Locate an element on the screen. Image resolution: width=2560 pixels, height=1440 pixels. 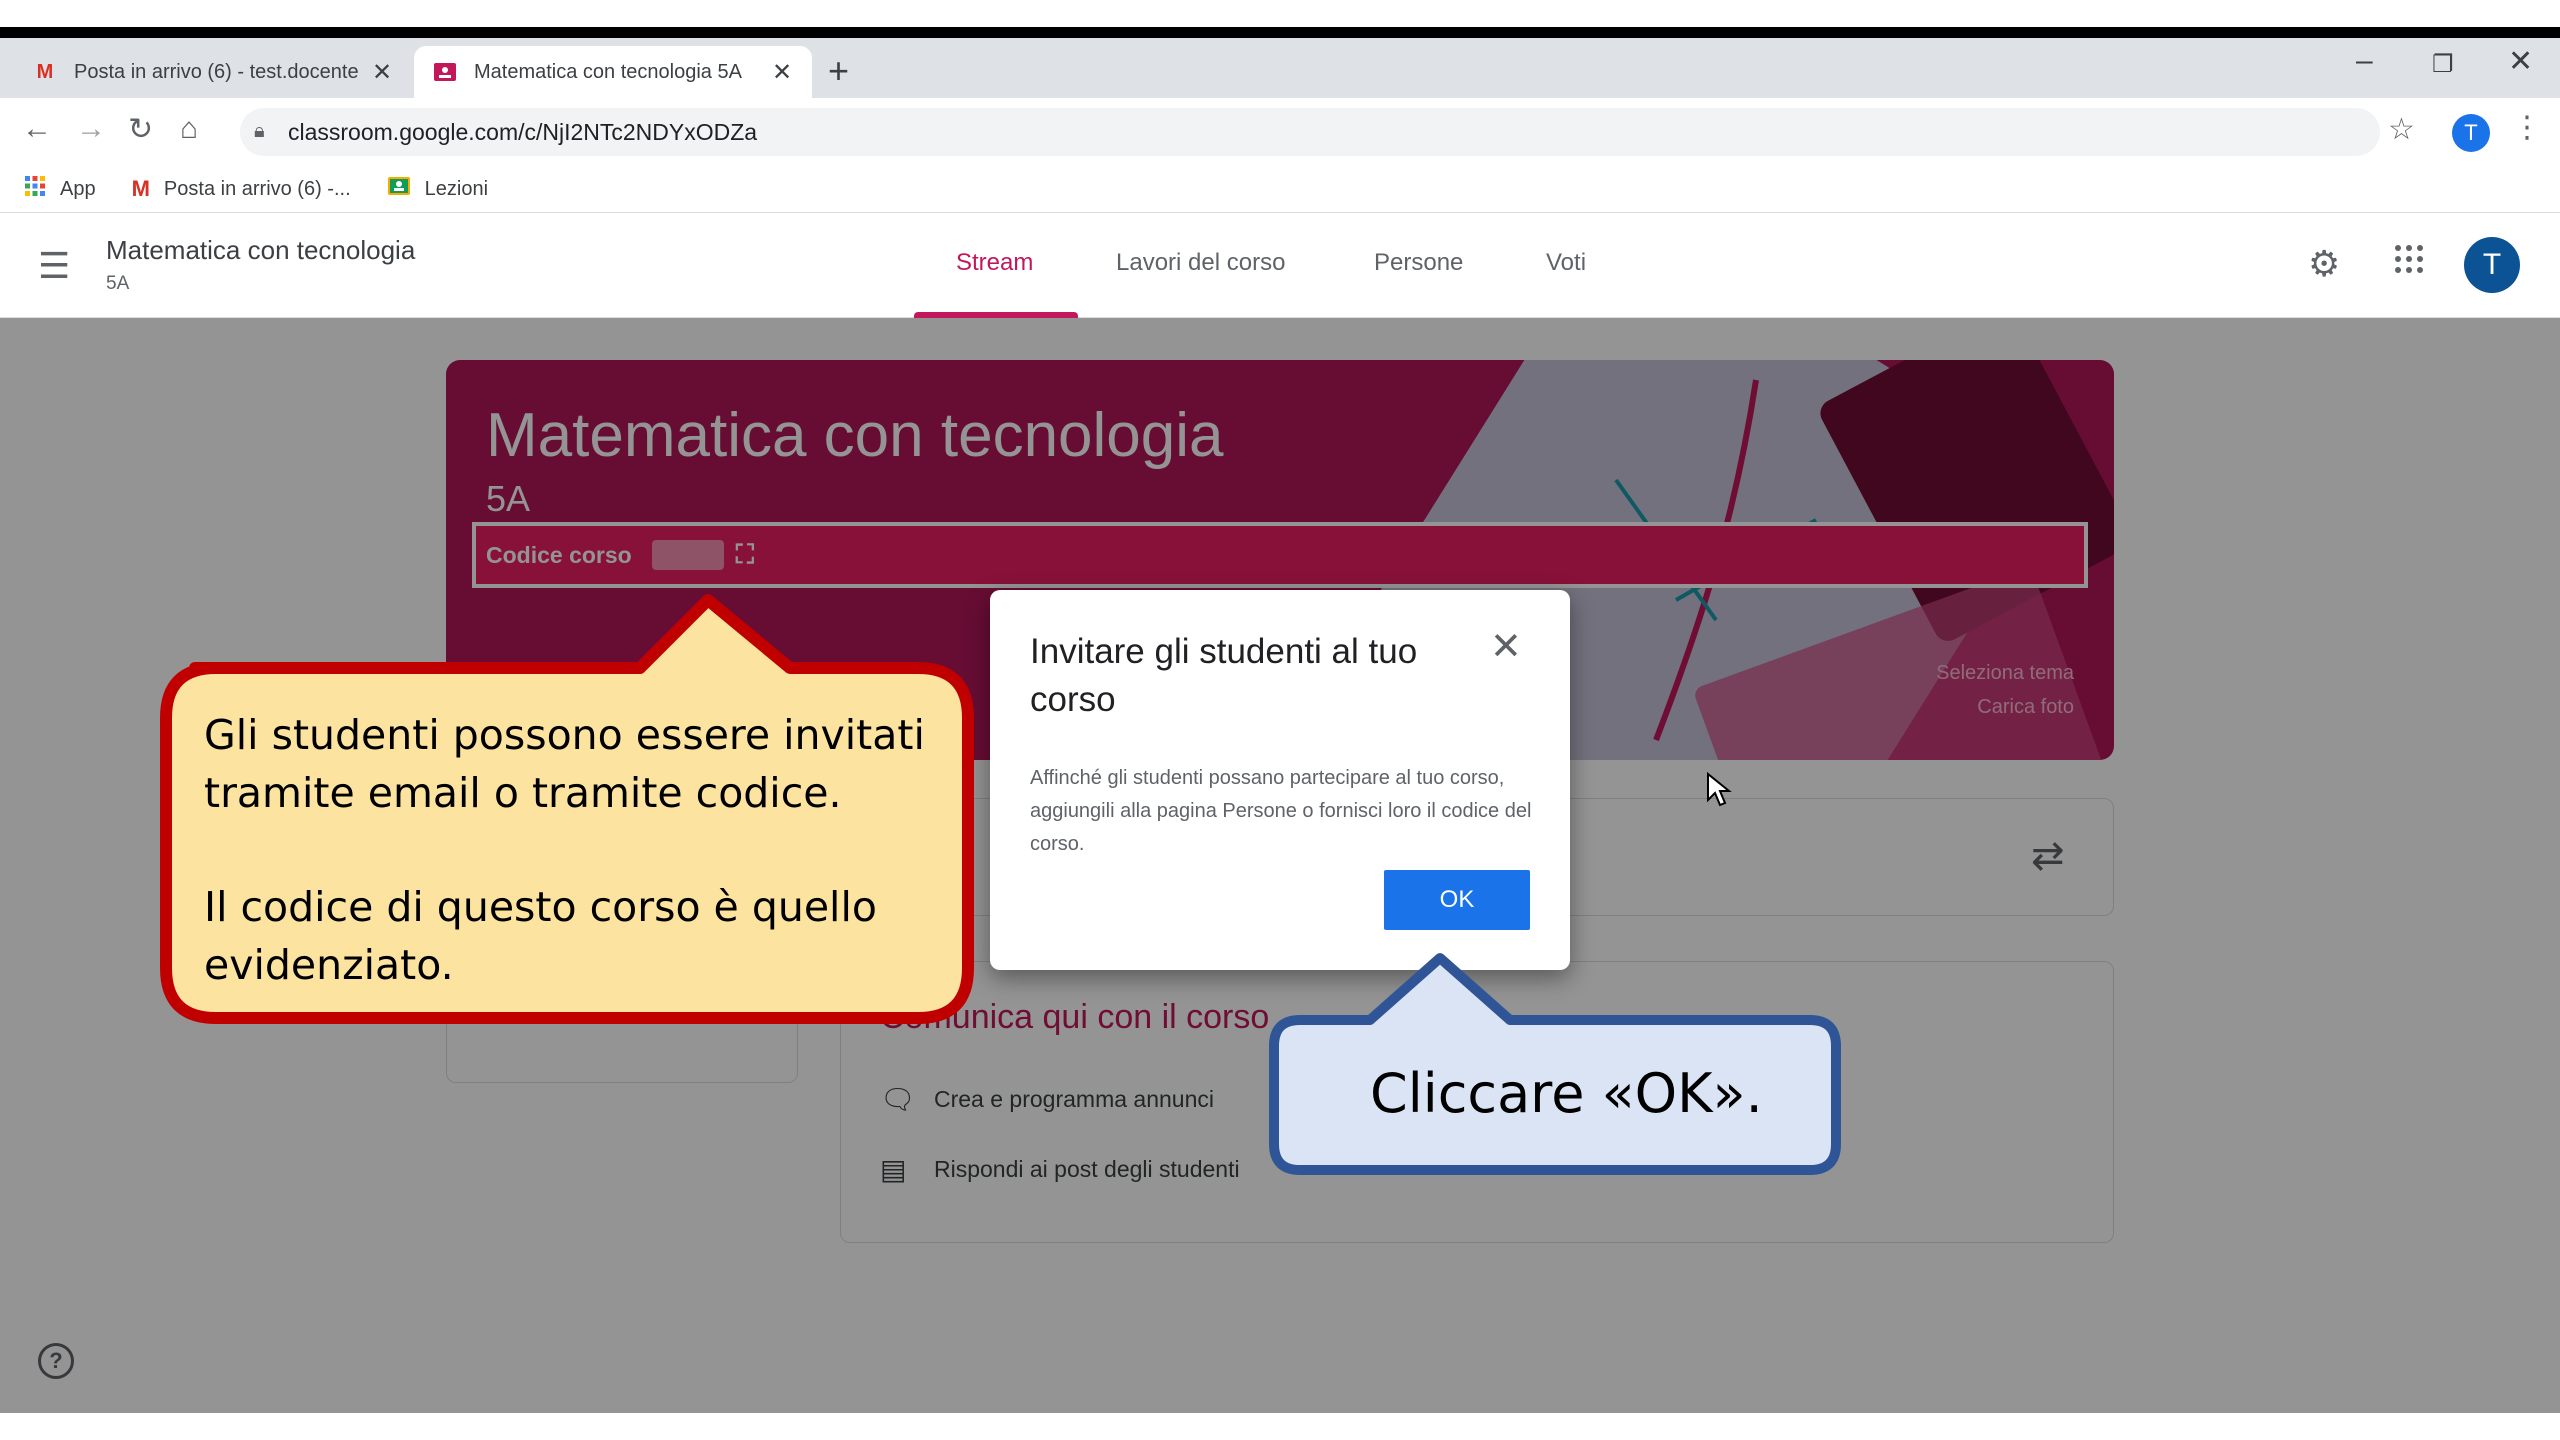
slide-bottom-band is located at coordinates (1280, 1426).